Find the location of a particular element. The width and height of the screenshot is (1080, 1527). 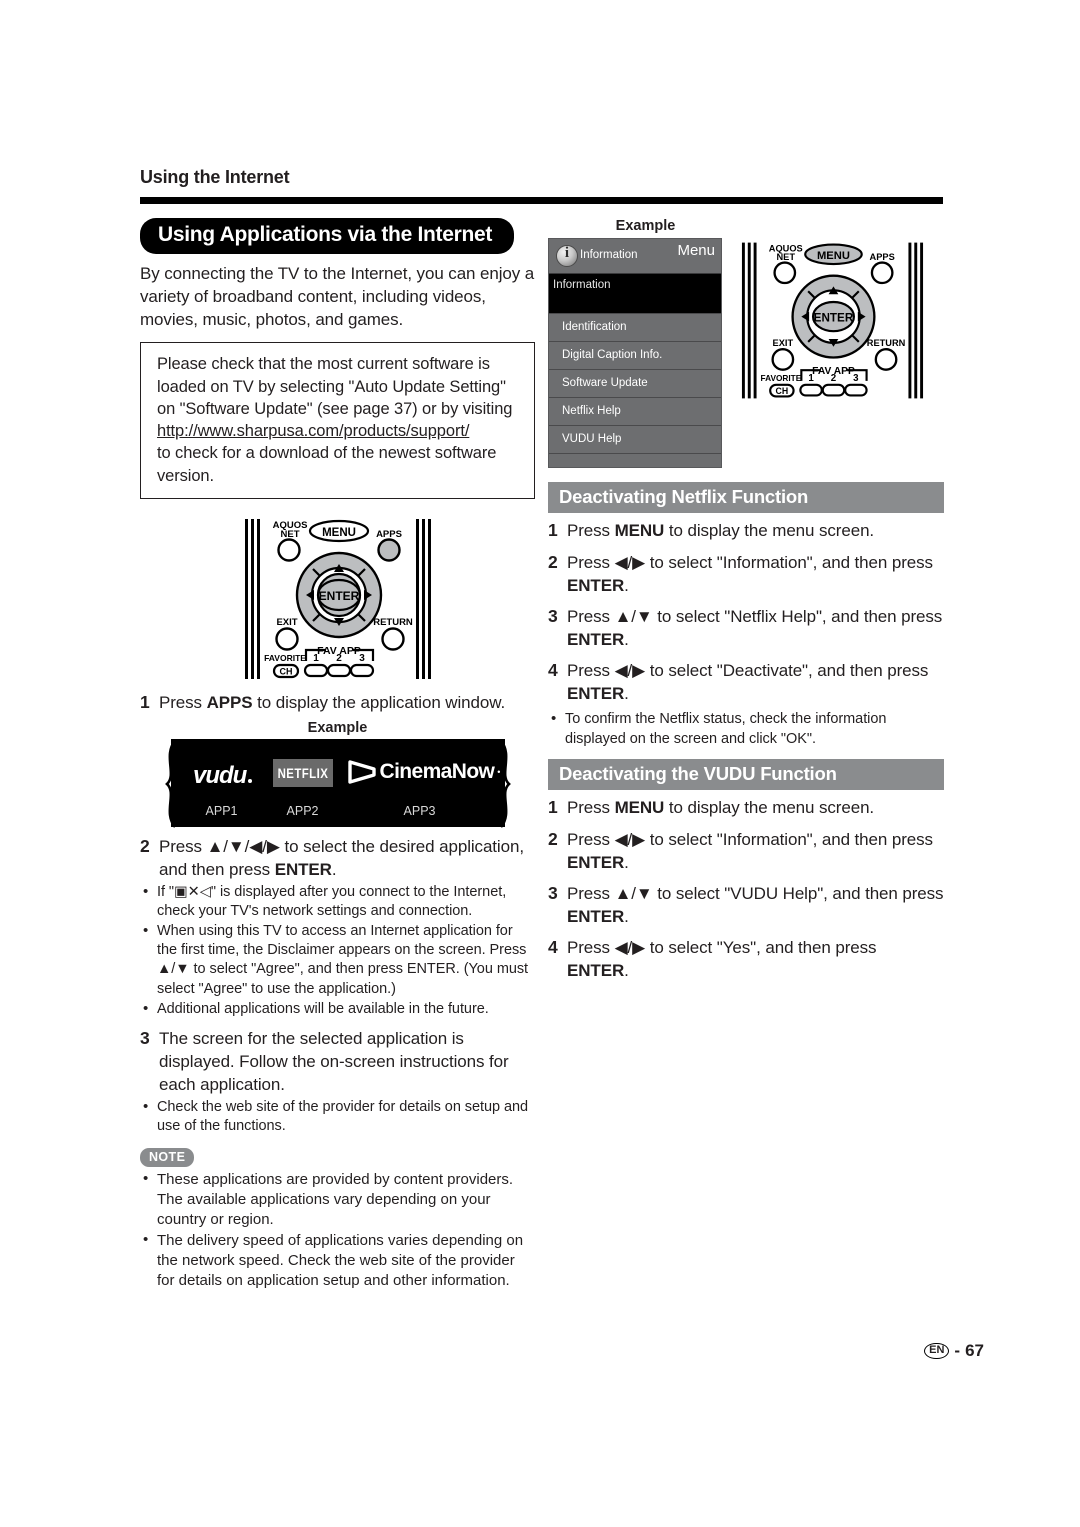

svg-text: ENTER is located at coordinates (834, 317).